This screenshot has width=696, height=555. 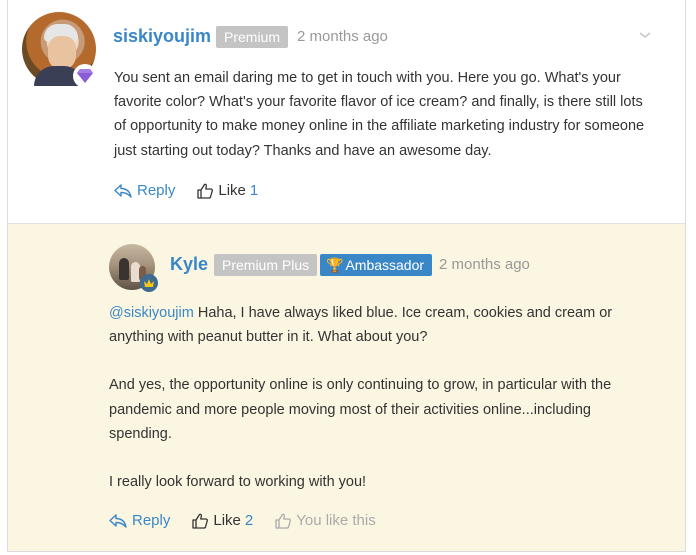 I want to click on trophy-icon: 🏆, so click(x=335, y=265).